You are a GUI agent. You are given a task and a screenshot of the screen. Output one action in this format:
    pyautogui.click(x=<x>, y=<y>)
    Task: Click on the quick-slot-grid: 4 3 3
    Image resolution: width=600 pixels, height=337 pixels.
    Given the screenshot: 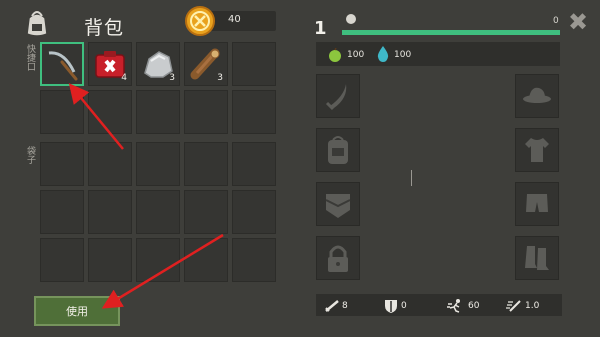 What is the action you would take?
    pyautogui.click(x=158, y=88)
    